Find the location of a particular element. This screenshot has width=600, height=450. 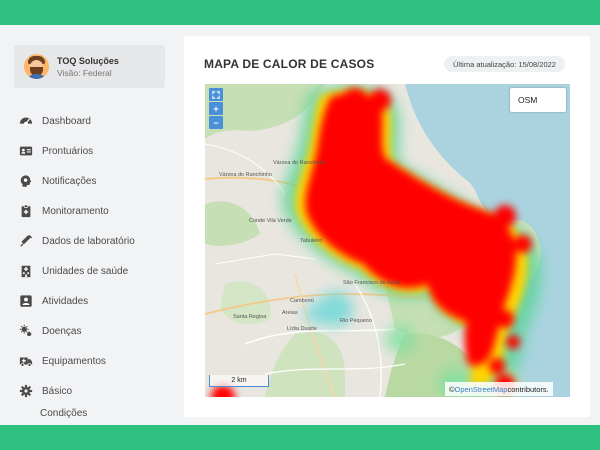

speedometer-icon is located at coordinates (26, 121).